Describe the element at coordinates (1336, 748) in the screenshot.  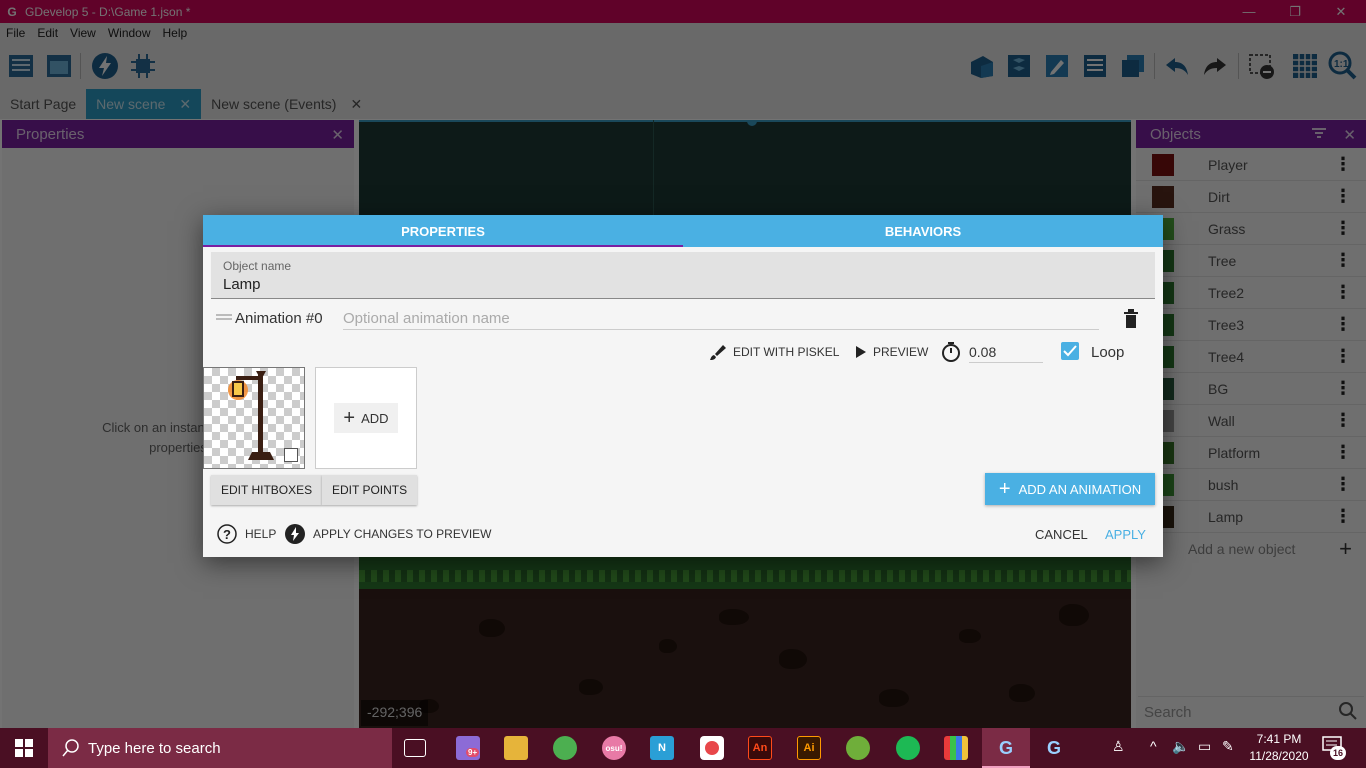
I see `notifications-icon: 16` at that location.